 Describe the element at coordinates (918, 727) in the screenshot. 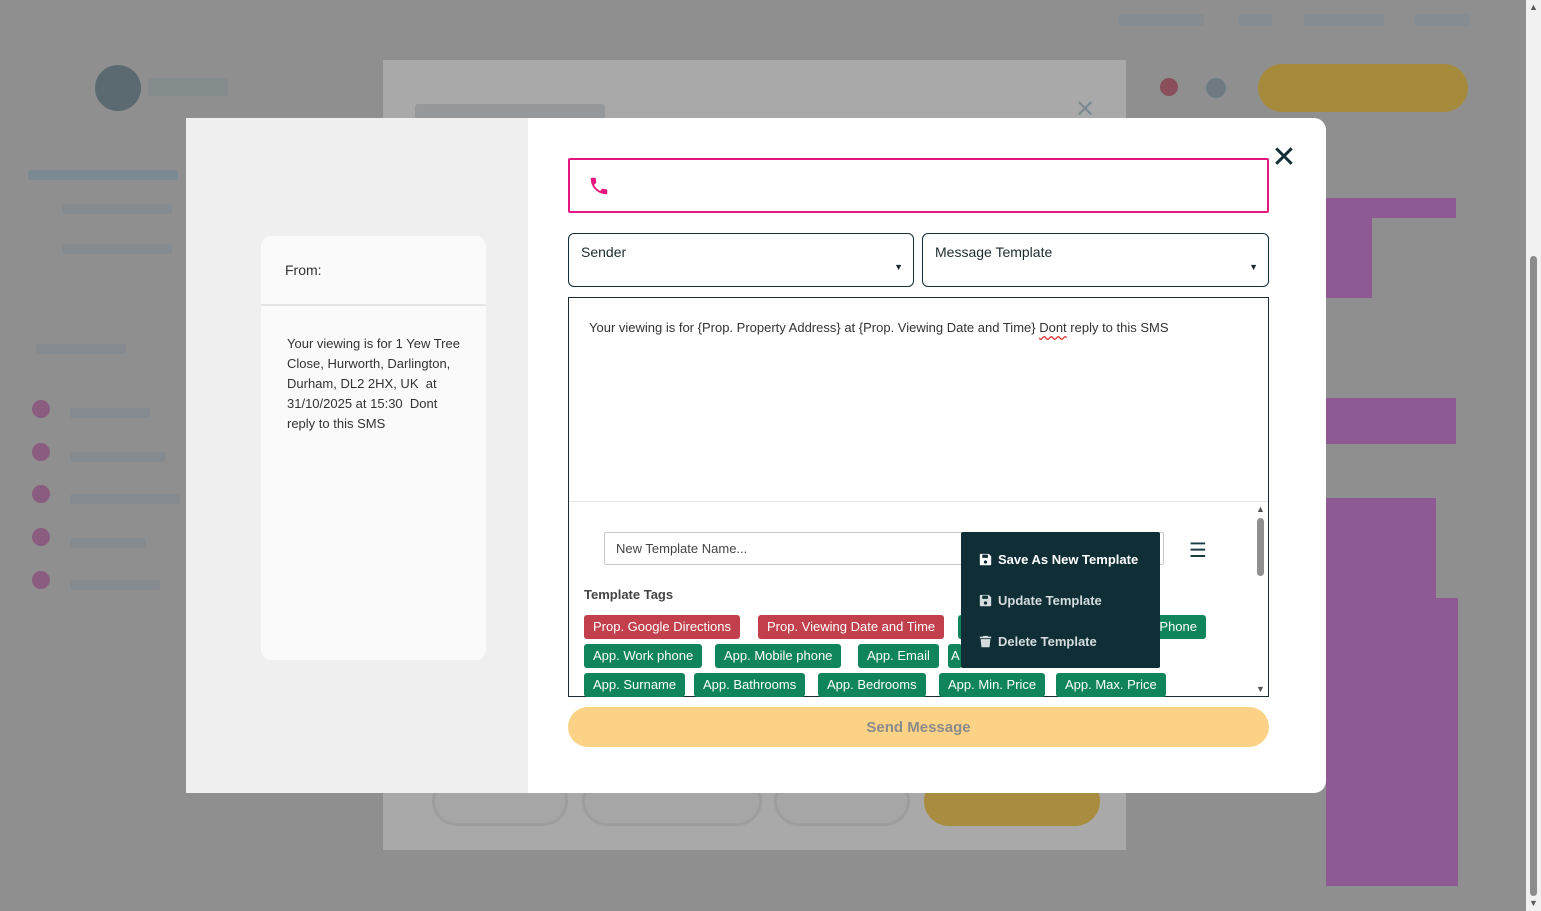

I see `send-message-button: Send Message` at that location.